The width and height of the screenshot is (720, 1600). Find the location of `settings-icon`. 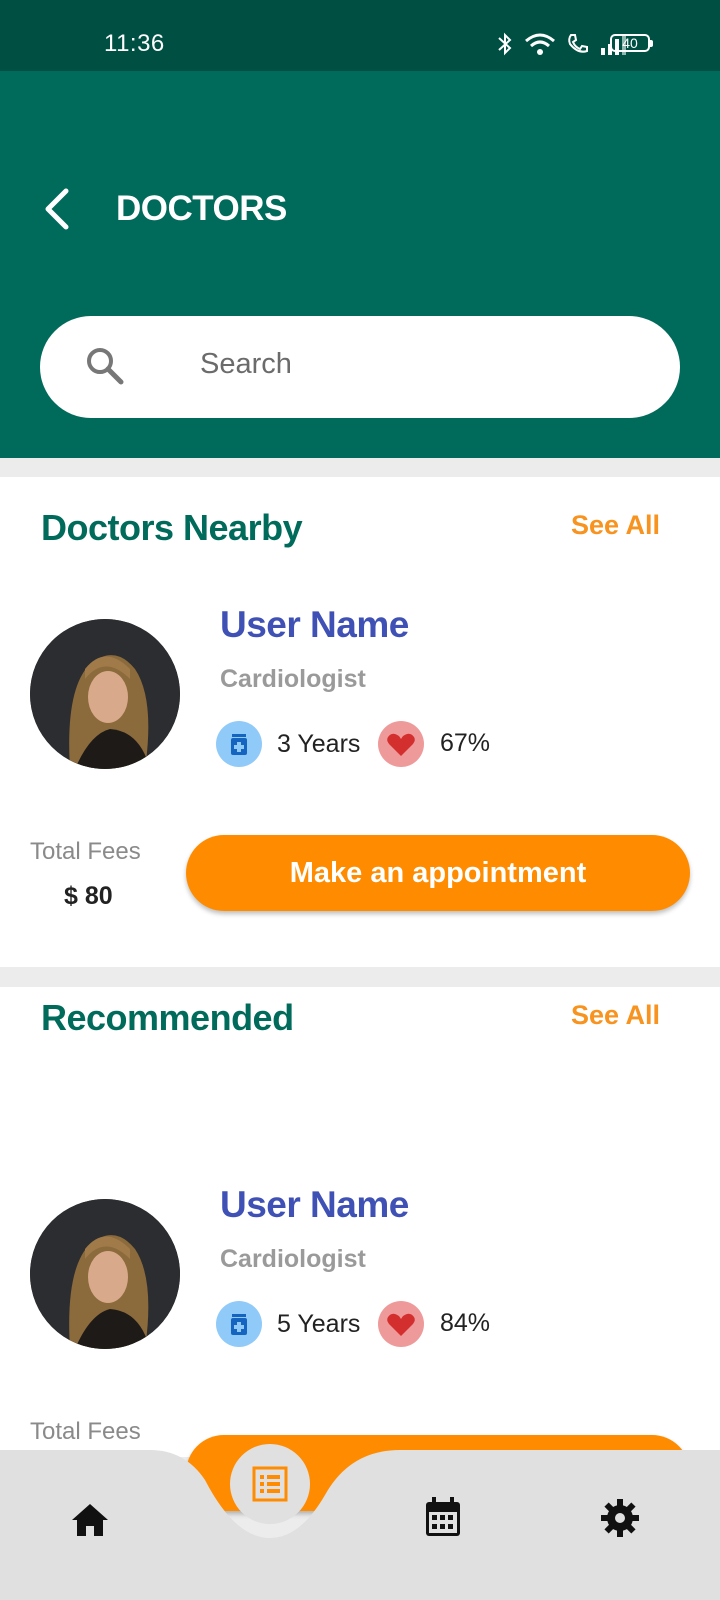

settings-icon is located at coordinates (620, 1518).